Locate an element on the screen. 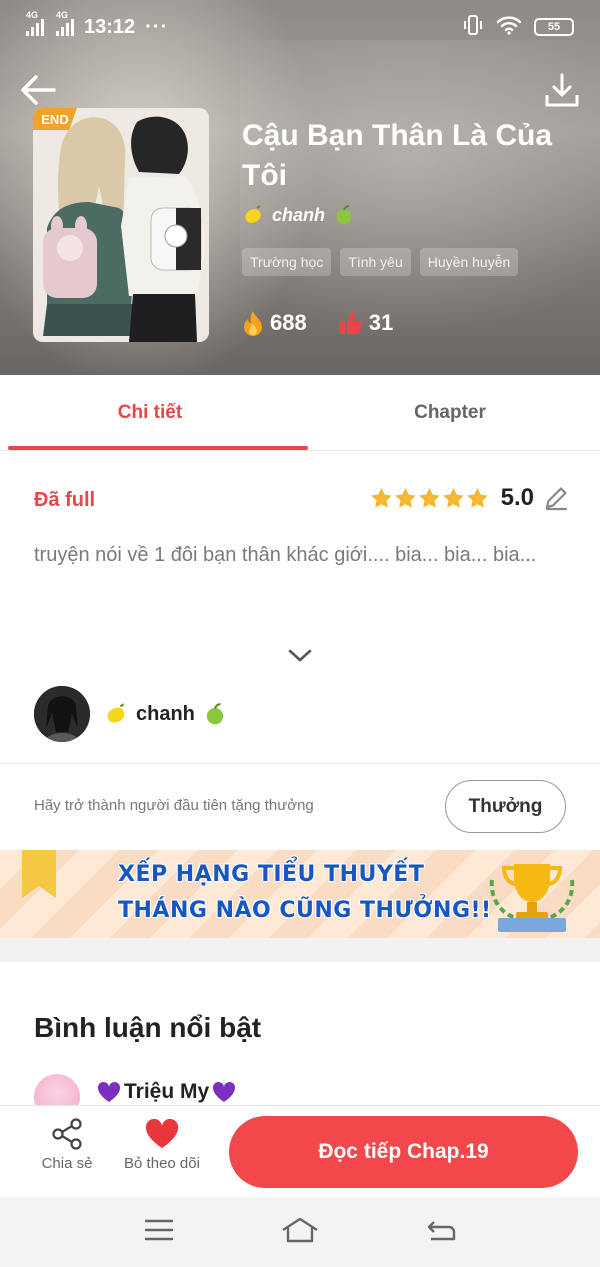  download-button is located at coordinates (562, 90).